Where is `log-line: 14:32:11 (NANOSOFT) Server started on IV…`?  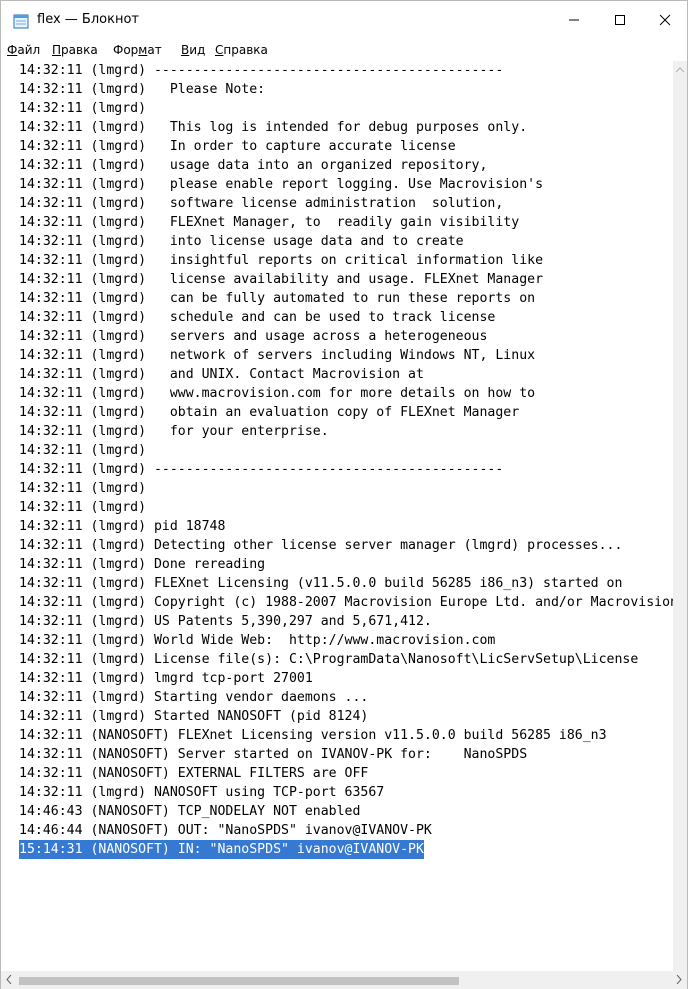
log-line: 14:32:11 (NANOSOFT) Server started on IV… is located at coordinates (273, 754).